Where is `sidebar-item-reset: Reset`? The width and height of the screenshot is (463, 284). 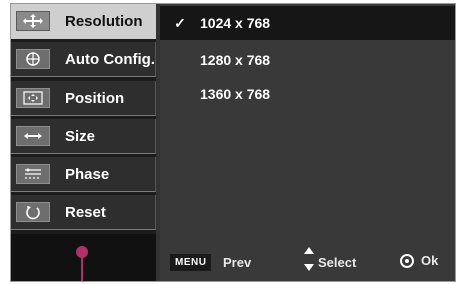
sidebar-item-reset: Reset is located at coordinates (83, 212).